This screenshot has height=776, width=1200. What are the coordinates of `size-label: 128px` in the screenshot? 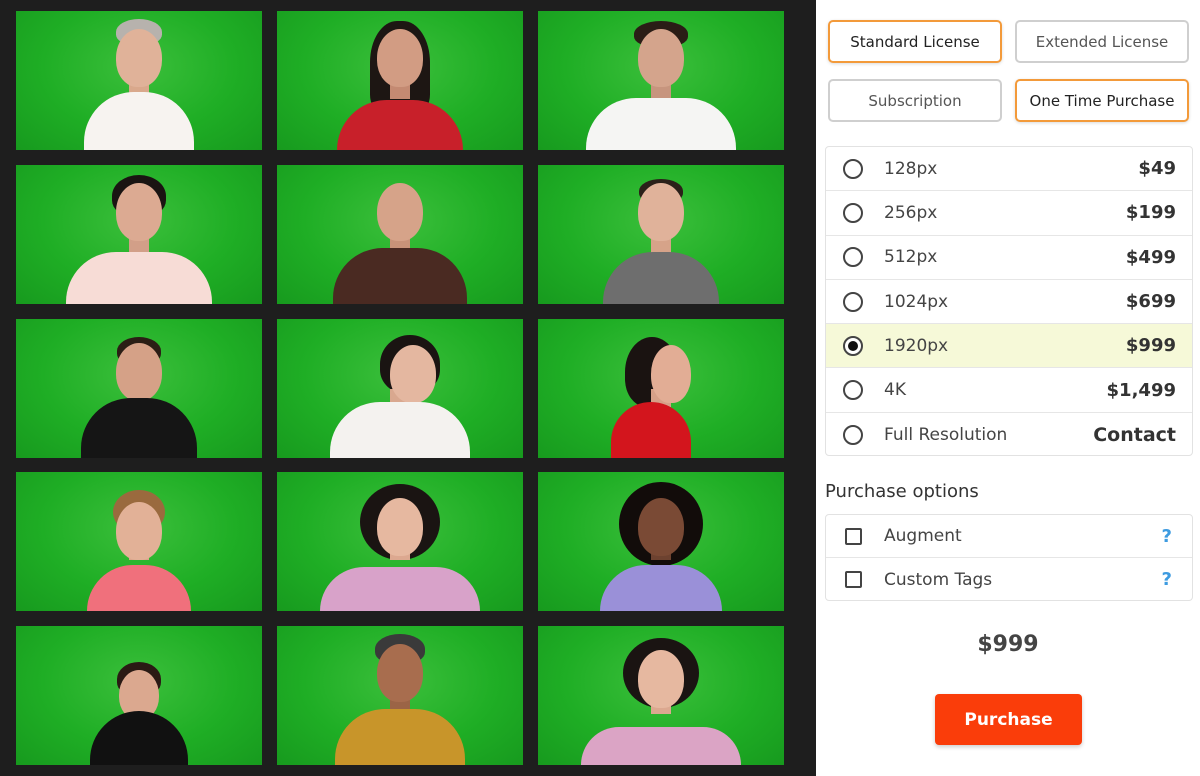 It's located at (911, 168).